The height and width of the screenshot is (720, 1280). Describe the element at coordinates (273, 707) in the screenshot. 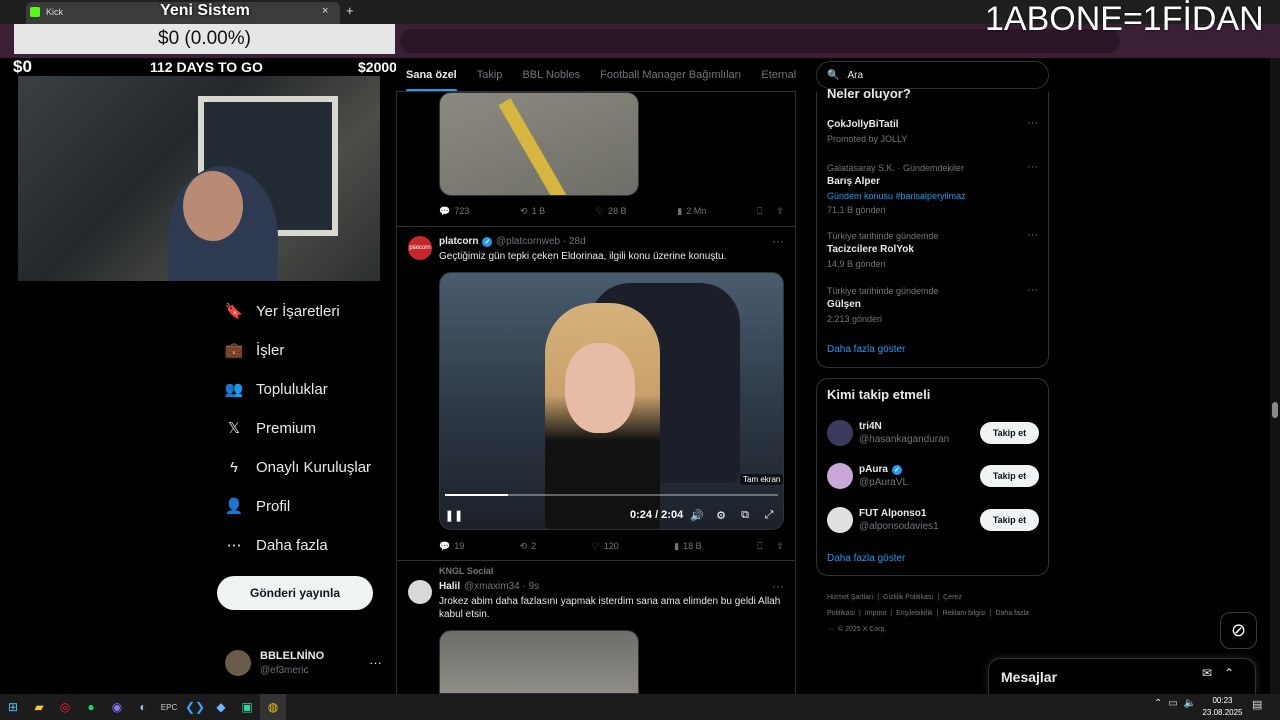

I see `chrome-icon: ◍` at that location.